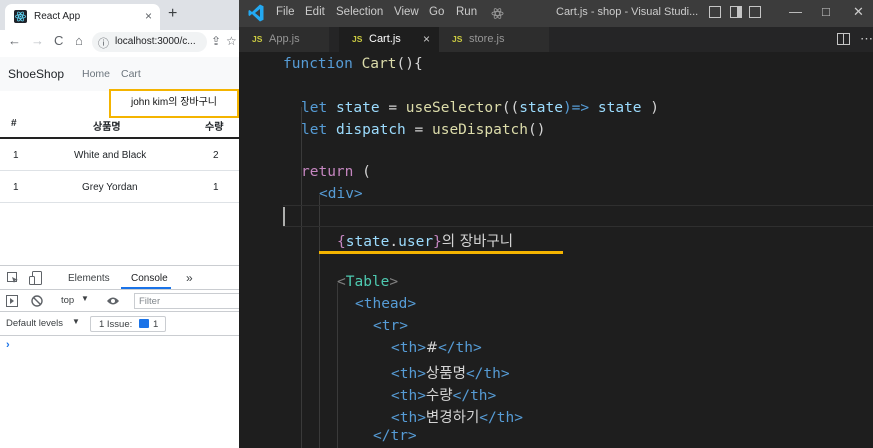  I want to click on menu-file: File, so click(285, 12).